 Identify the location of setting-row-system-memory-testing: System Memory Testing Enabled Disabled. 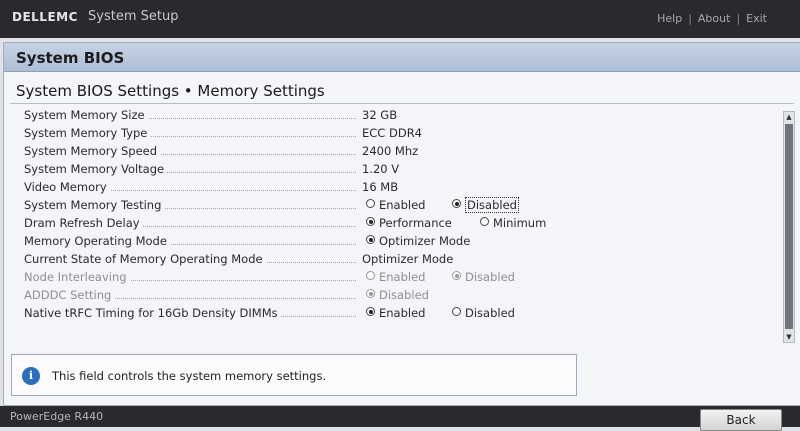
(400, 205).